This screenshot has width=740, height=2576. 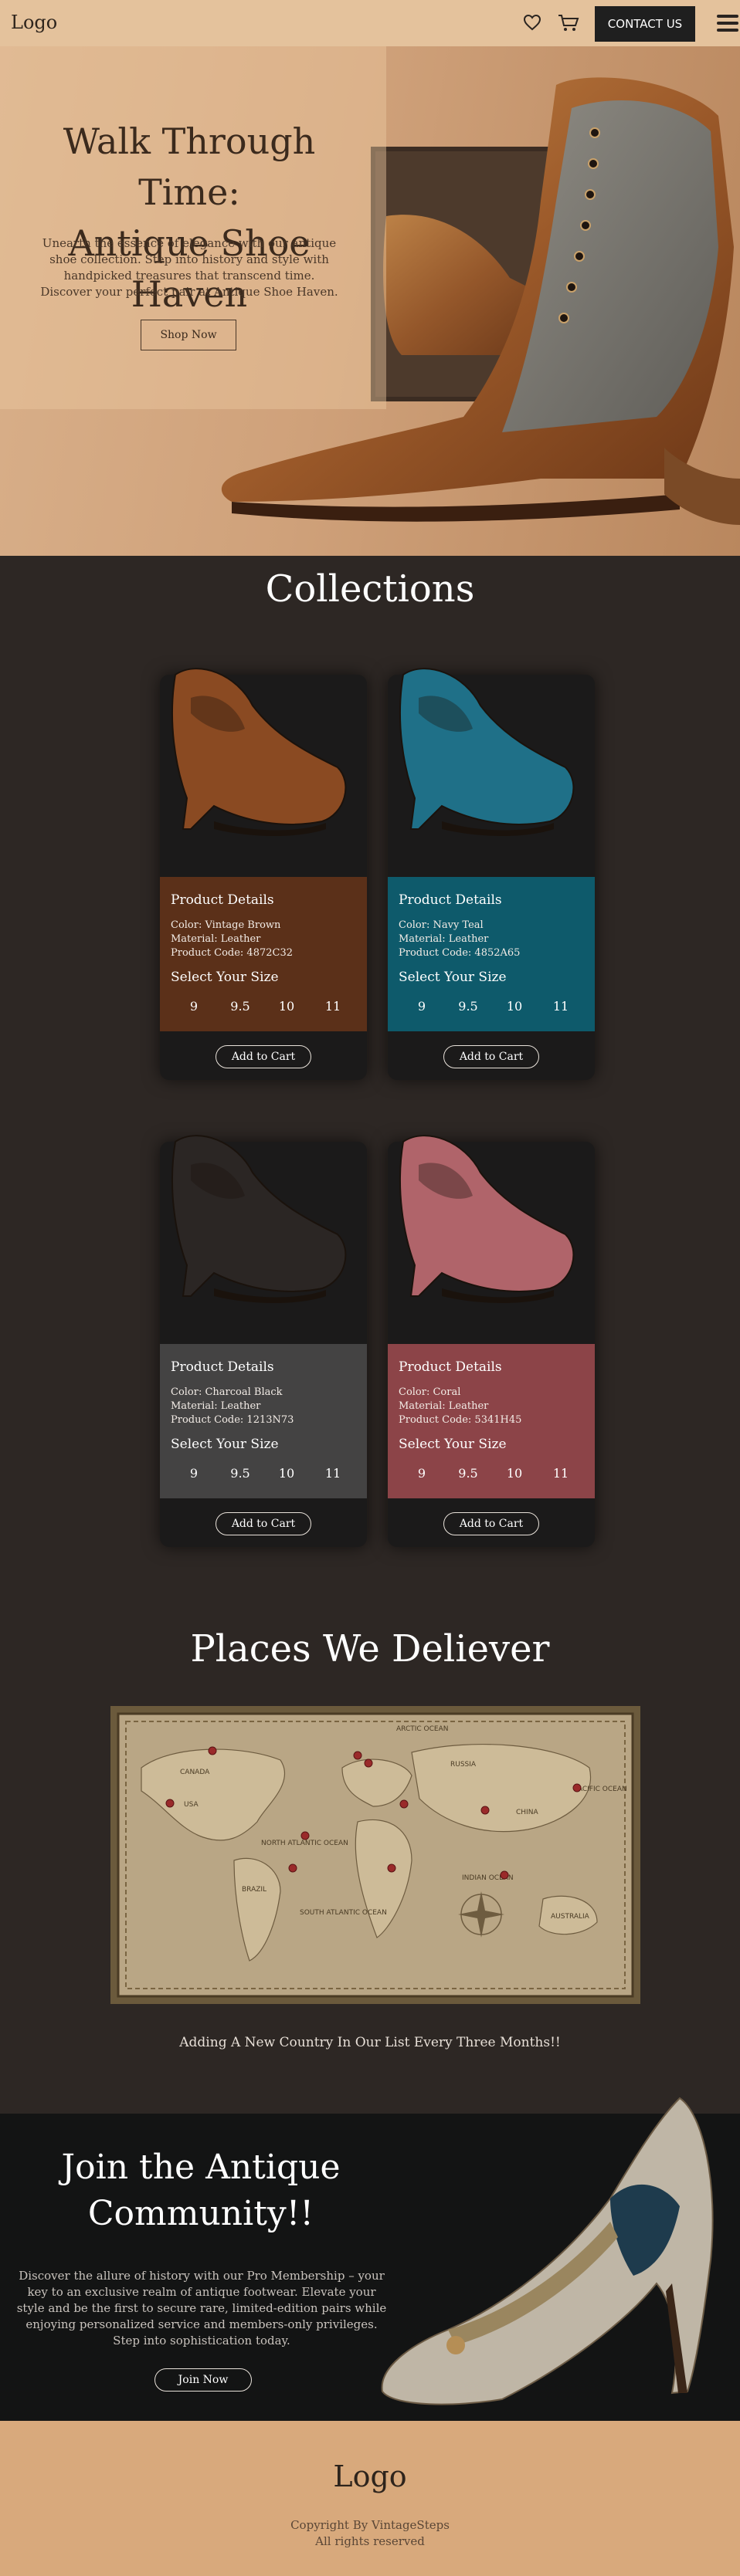 I want to click on contact-us-button: CONTACT US, so click(x=645, y=24).